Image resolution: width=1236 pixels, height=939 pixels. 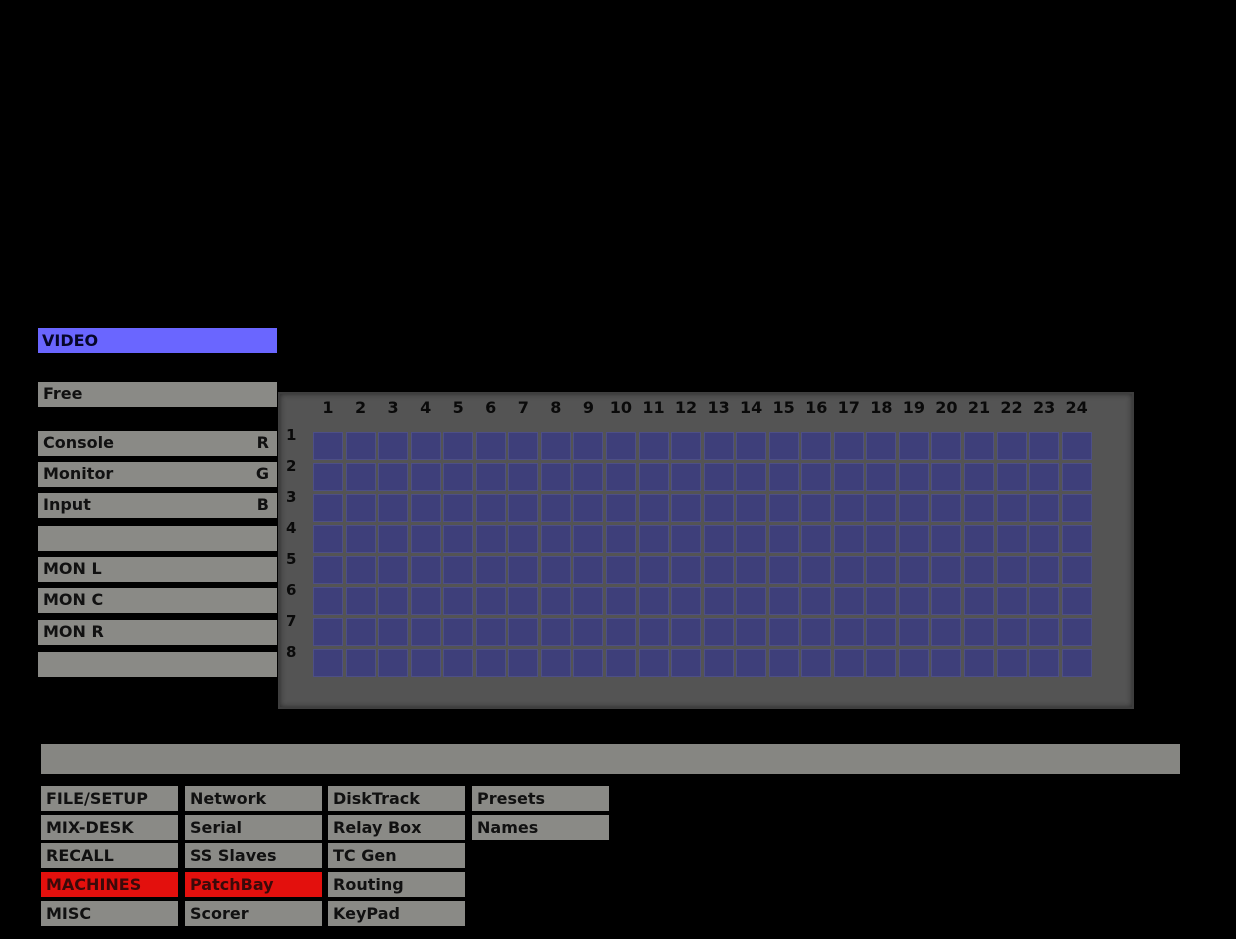 What do you see at coordinates (109, 884) in the screenshot?
I see `main-menu-item-machines: MACHINES` at bounding box center [109, 884].